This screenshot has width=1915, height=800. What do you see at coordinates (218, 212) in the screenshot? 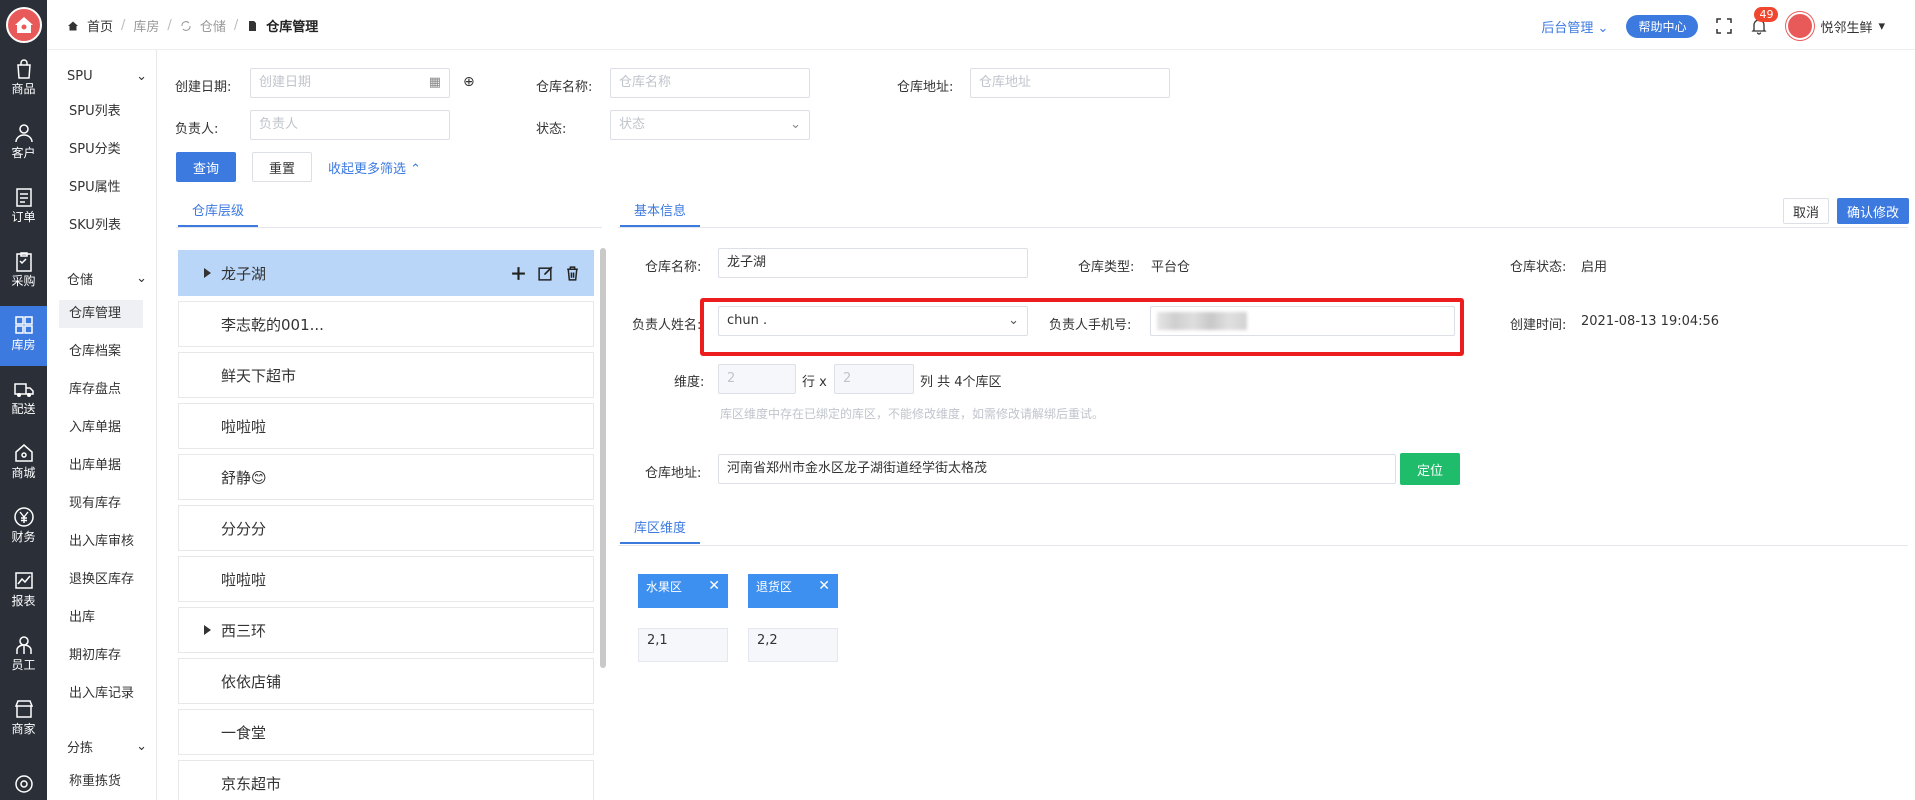
I see `tab-warehouse-tree: 仓库层级` at bounding box center [218, 212].